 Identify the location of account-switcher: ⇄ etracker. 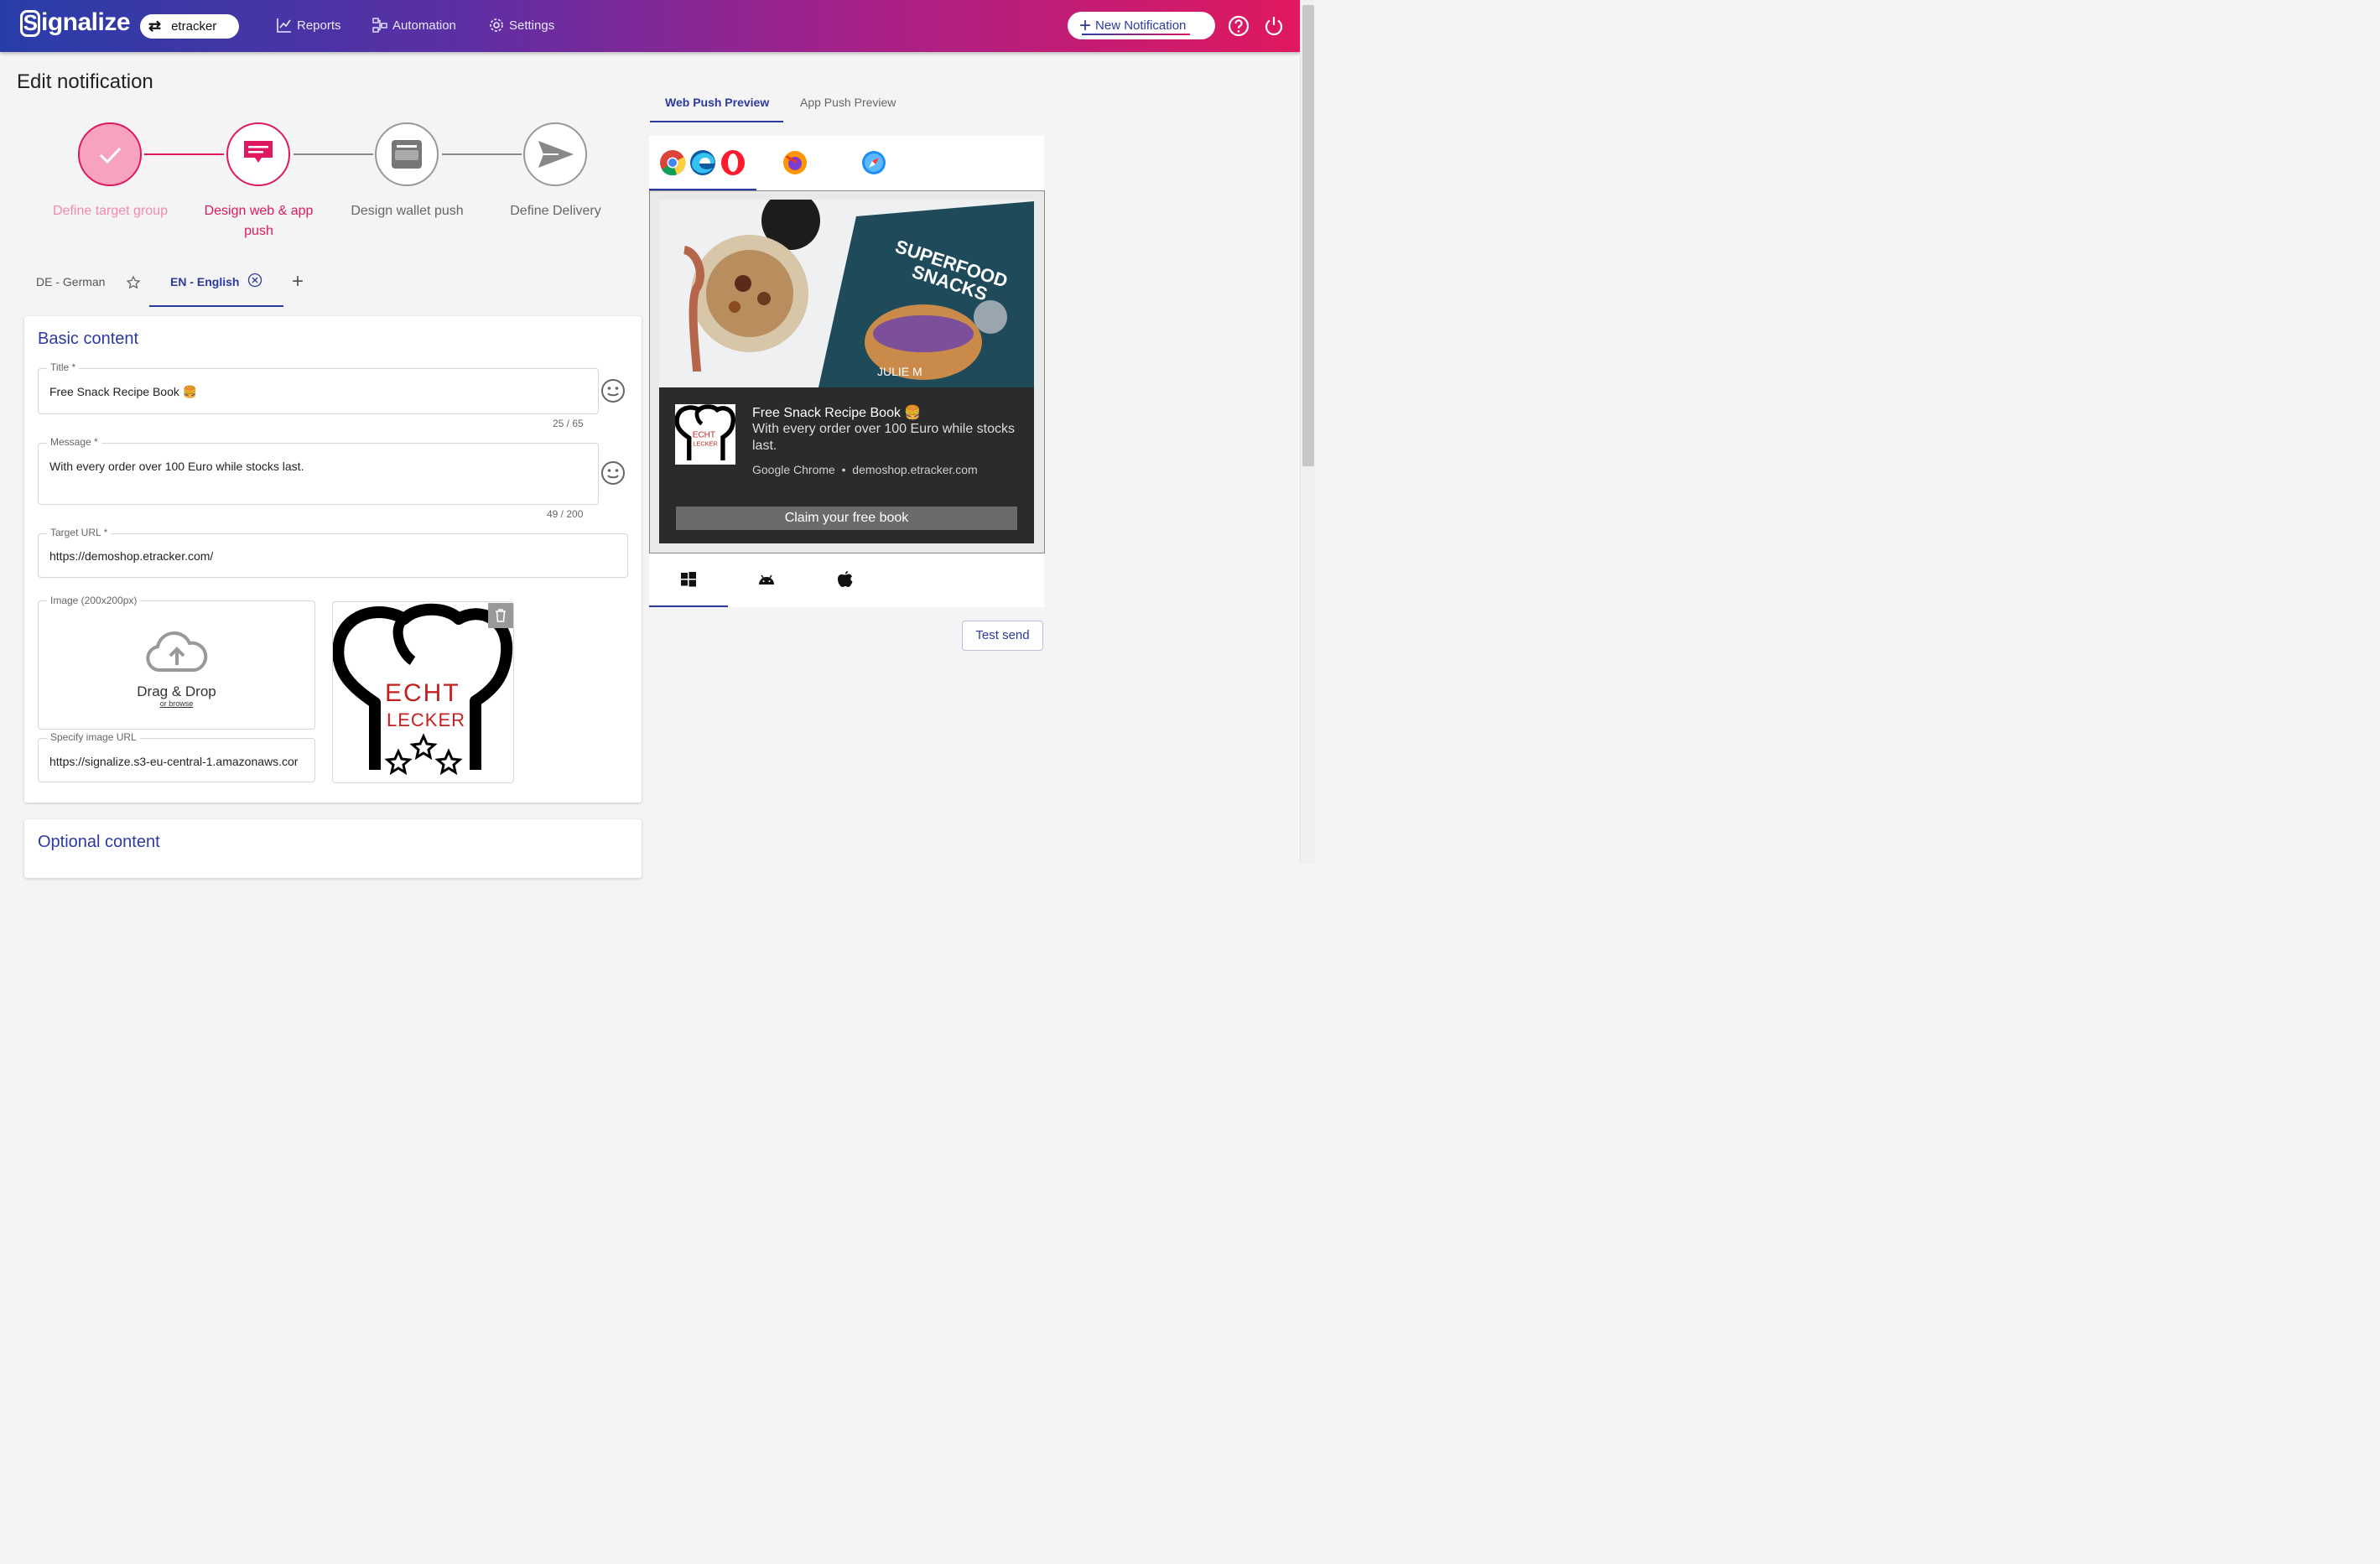
(189, 26).